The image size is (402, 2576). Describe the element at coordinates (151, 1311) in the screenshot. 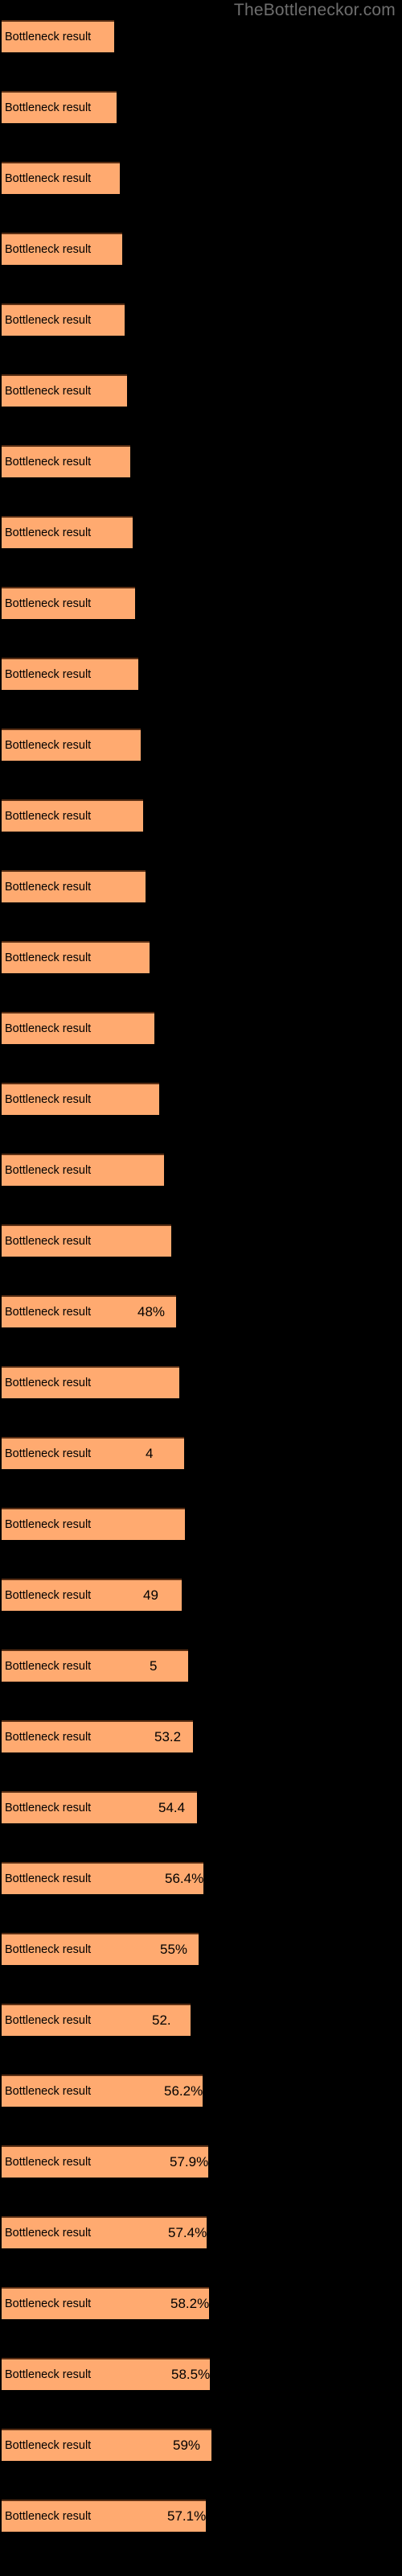

I see `bar-value: 48%` at that location.